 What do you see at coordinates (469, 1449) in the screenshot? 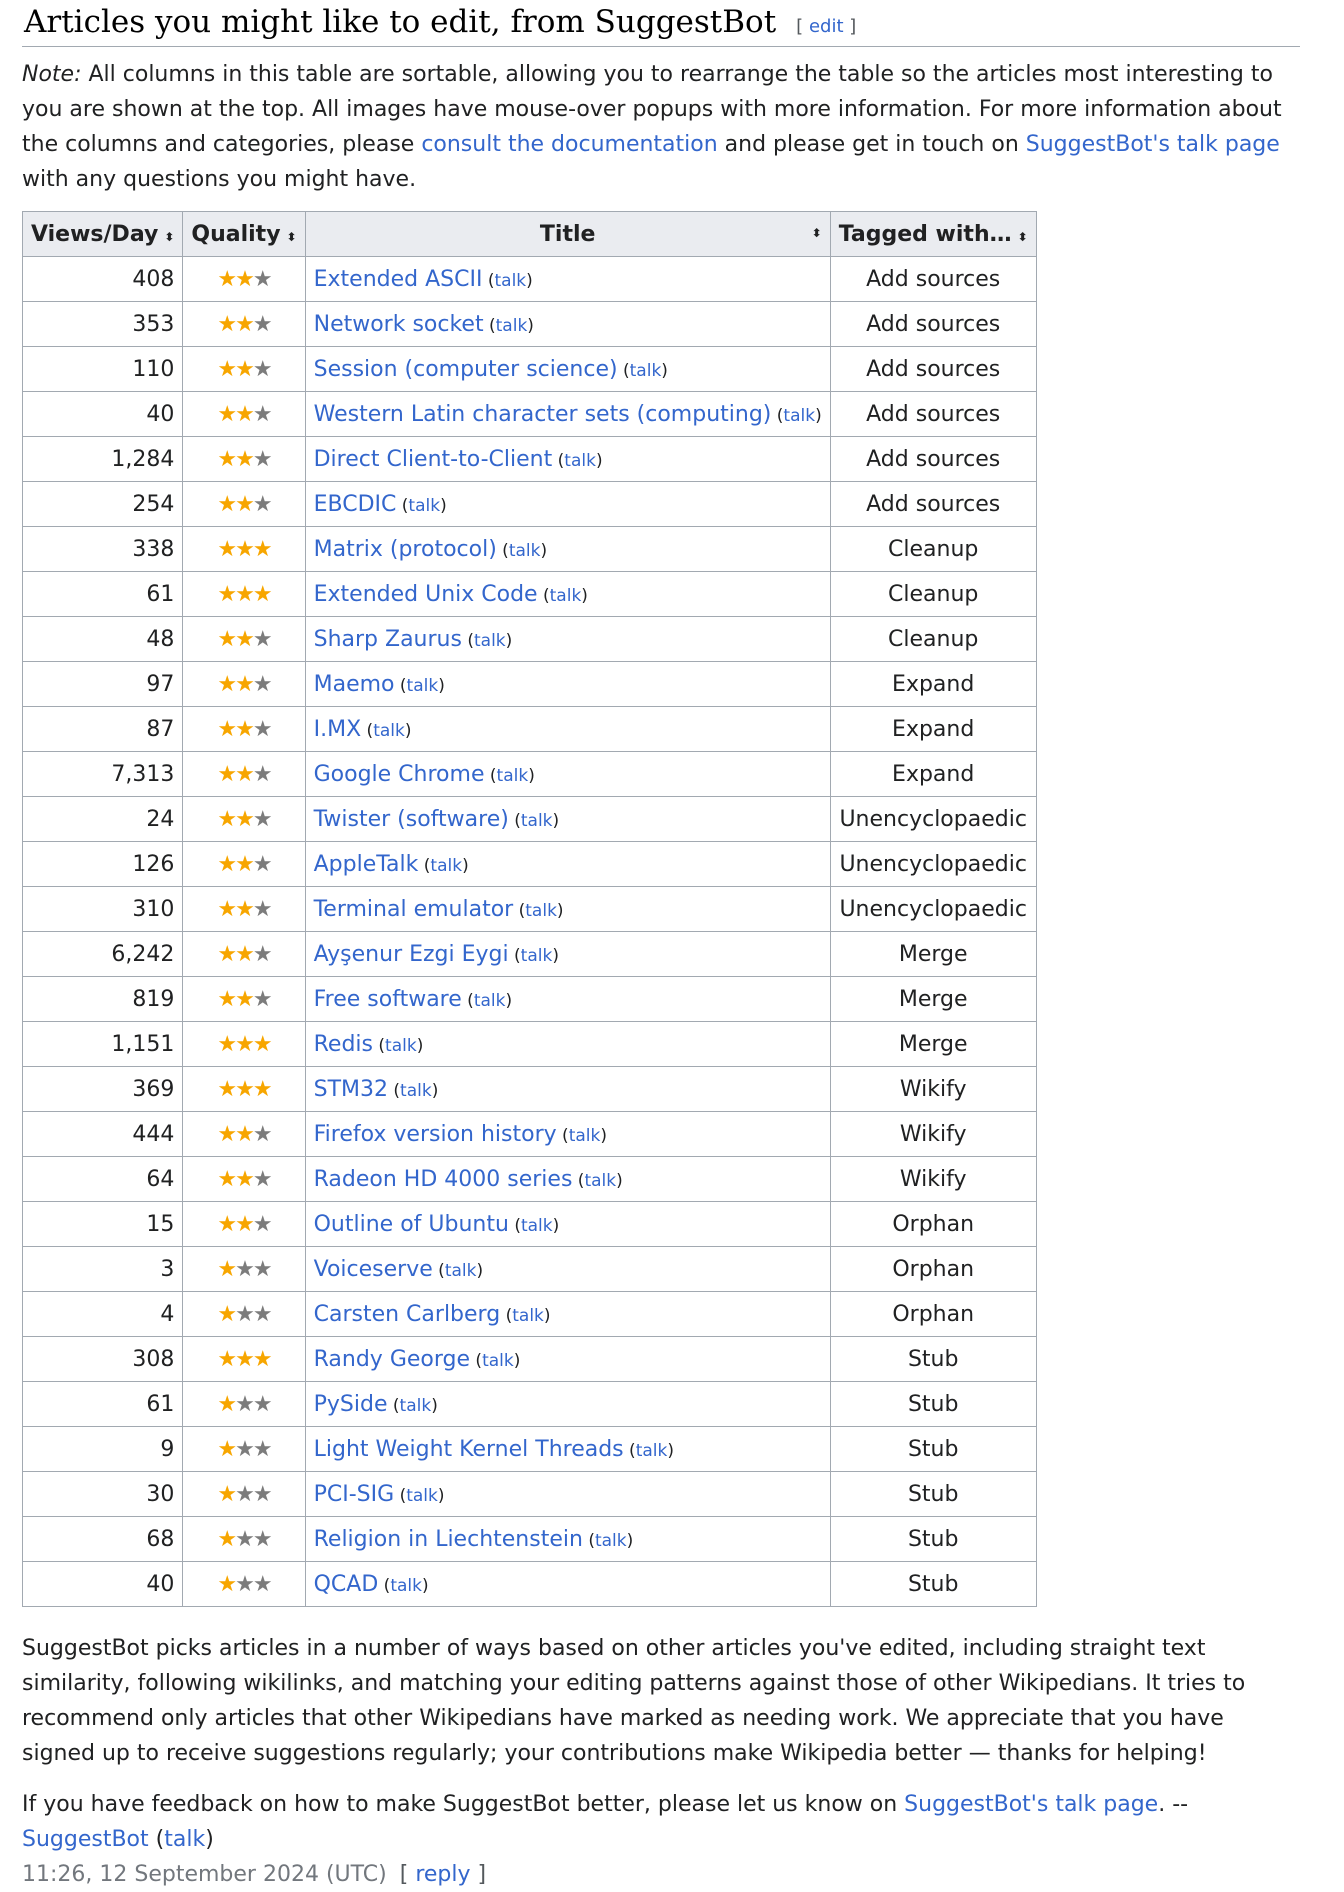
I see `article-link: Light Weight Kernel Threads` at bounding box center [469, 1449].